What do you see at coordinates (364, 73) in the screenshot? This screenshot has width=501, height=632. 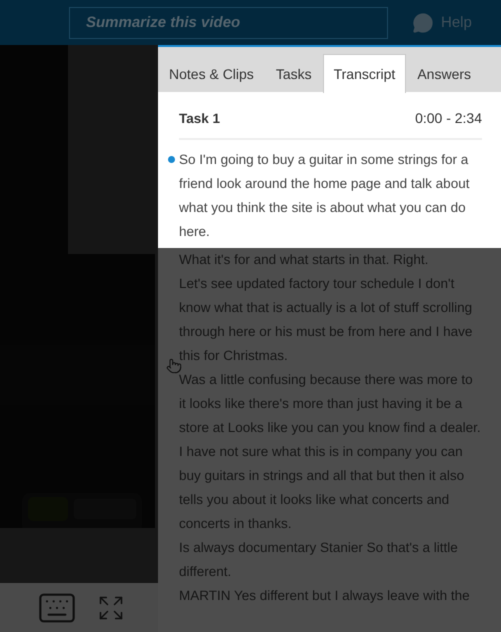 I see `tab: Transcript` at bounding box center [364, 73].